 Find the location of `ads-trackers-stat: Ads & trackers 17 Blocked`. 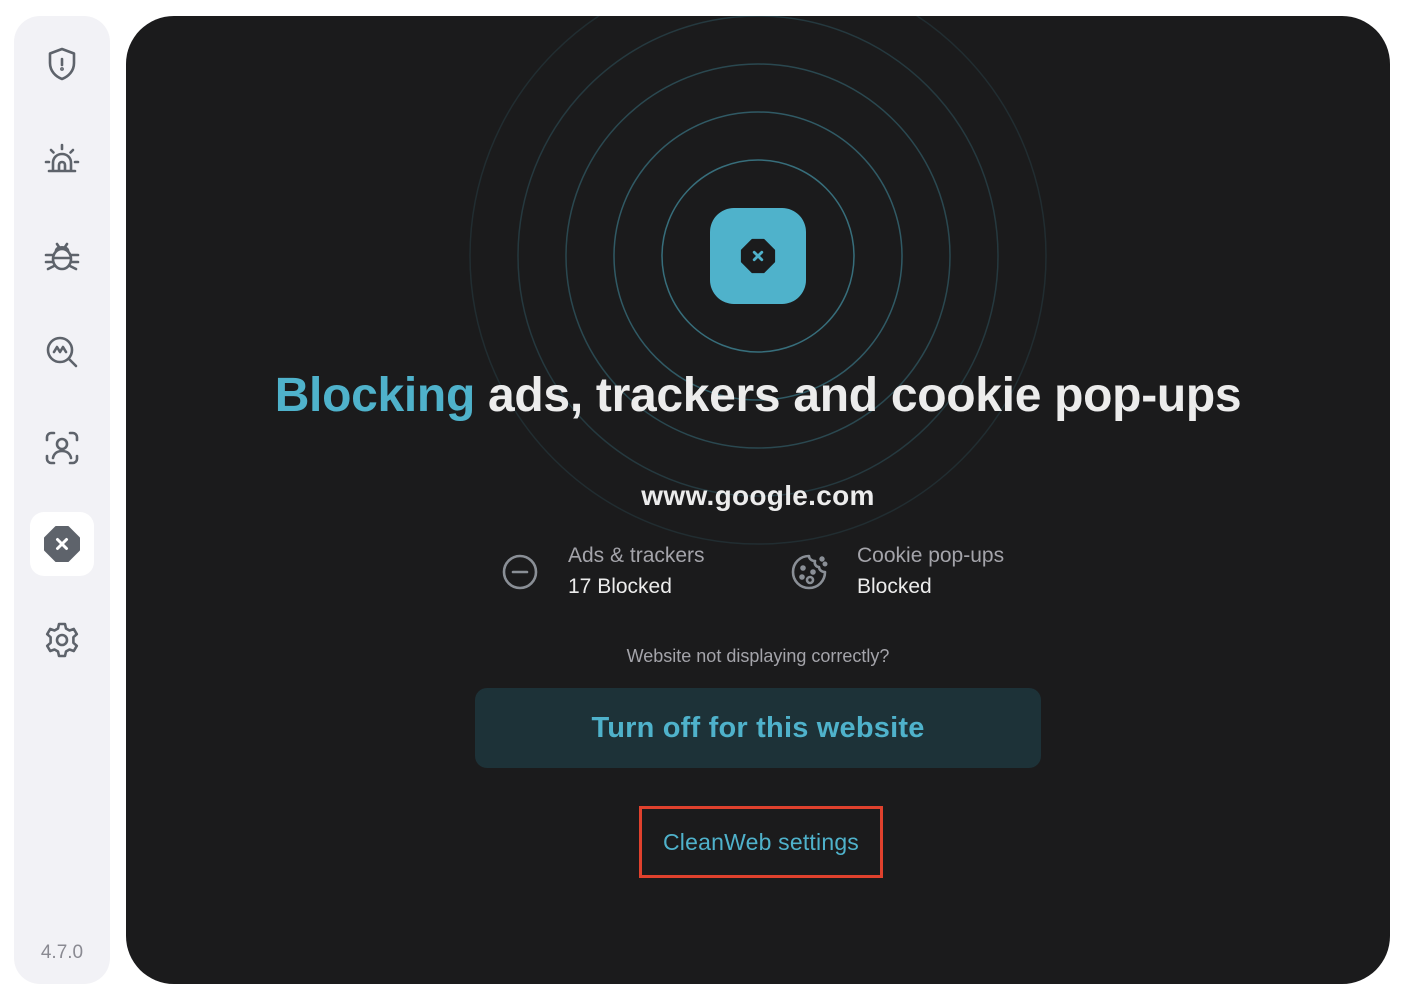

ads-trackers-stat: Ads & trackers 17 Blocked is located at coordinates (602, 572).